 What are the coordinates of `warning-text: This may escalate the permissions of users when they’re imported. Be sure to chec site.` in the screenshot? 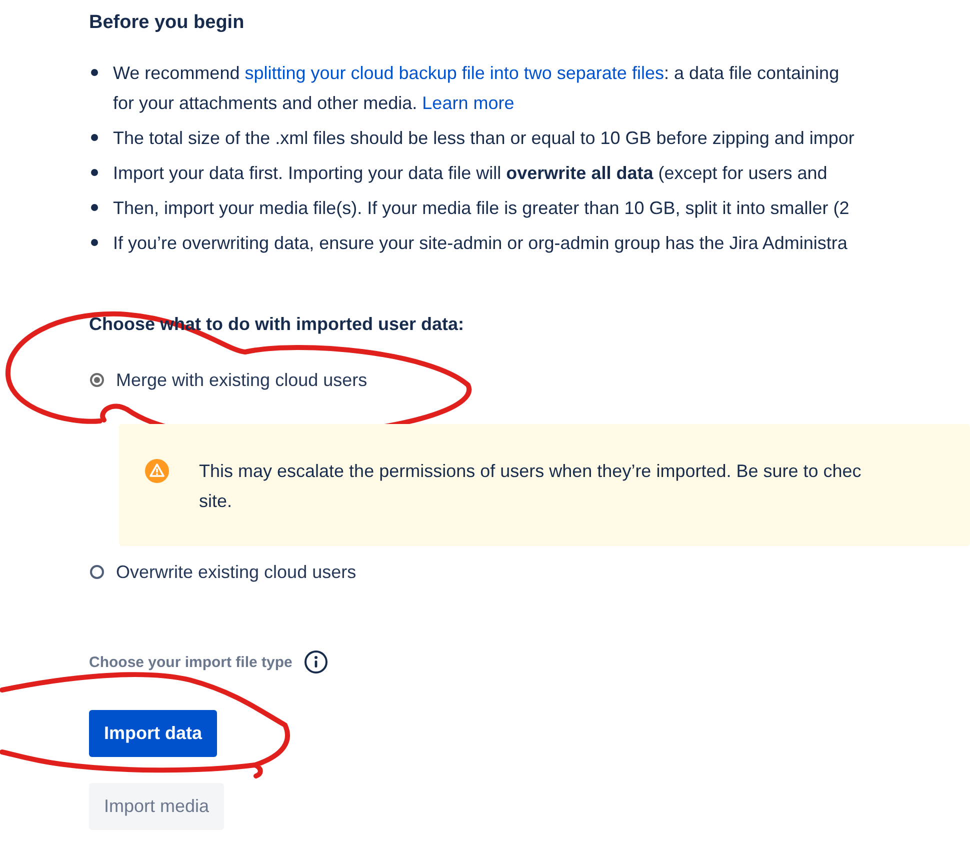 It's located at (530, 486).